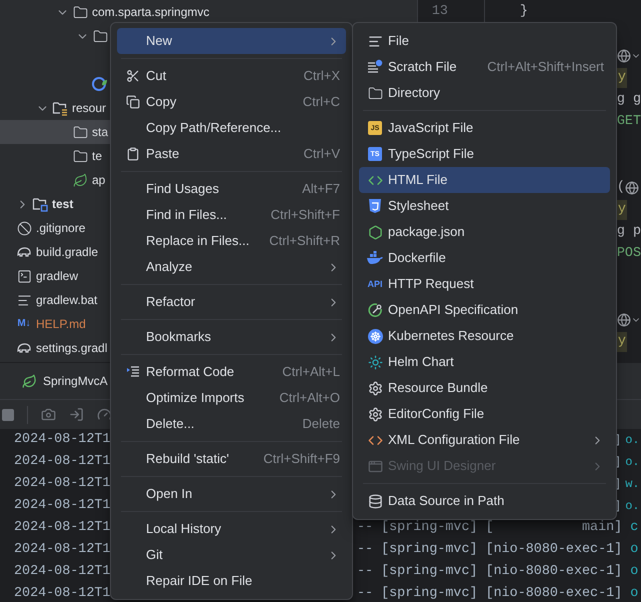 This screenshot has height=602, width=641. What do you see at coordinates (61, 324) in the screenshot?
I see `tree-label: HELP.md` at bounding box center [61, 324].